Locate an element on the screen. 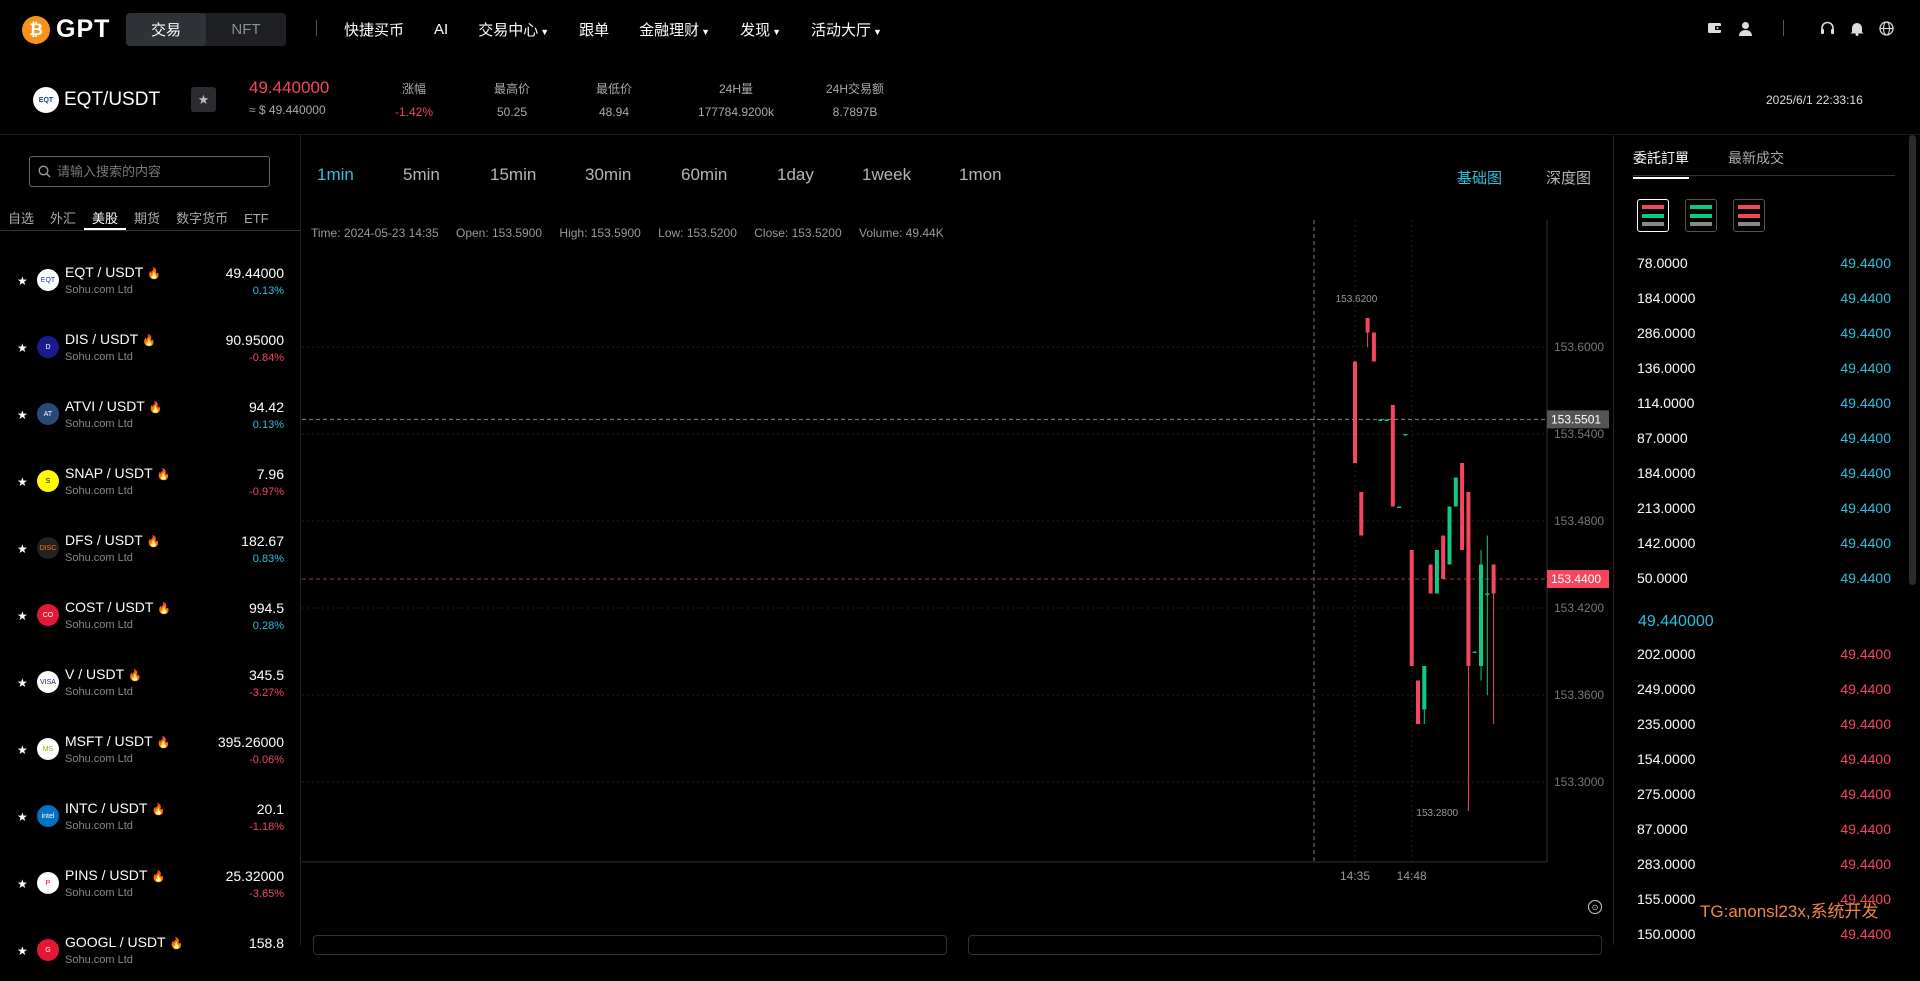 The height and width of the screenshot is (981, 1920). market-row: ★ D DIS / USDT 🔥 Sohu.com Ltd 90.95000 -0.84% is located at coordinates (150, 344).